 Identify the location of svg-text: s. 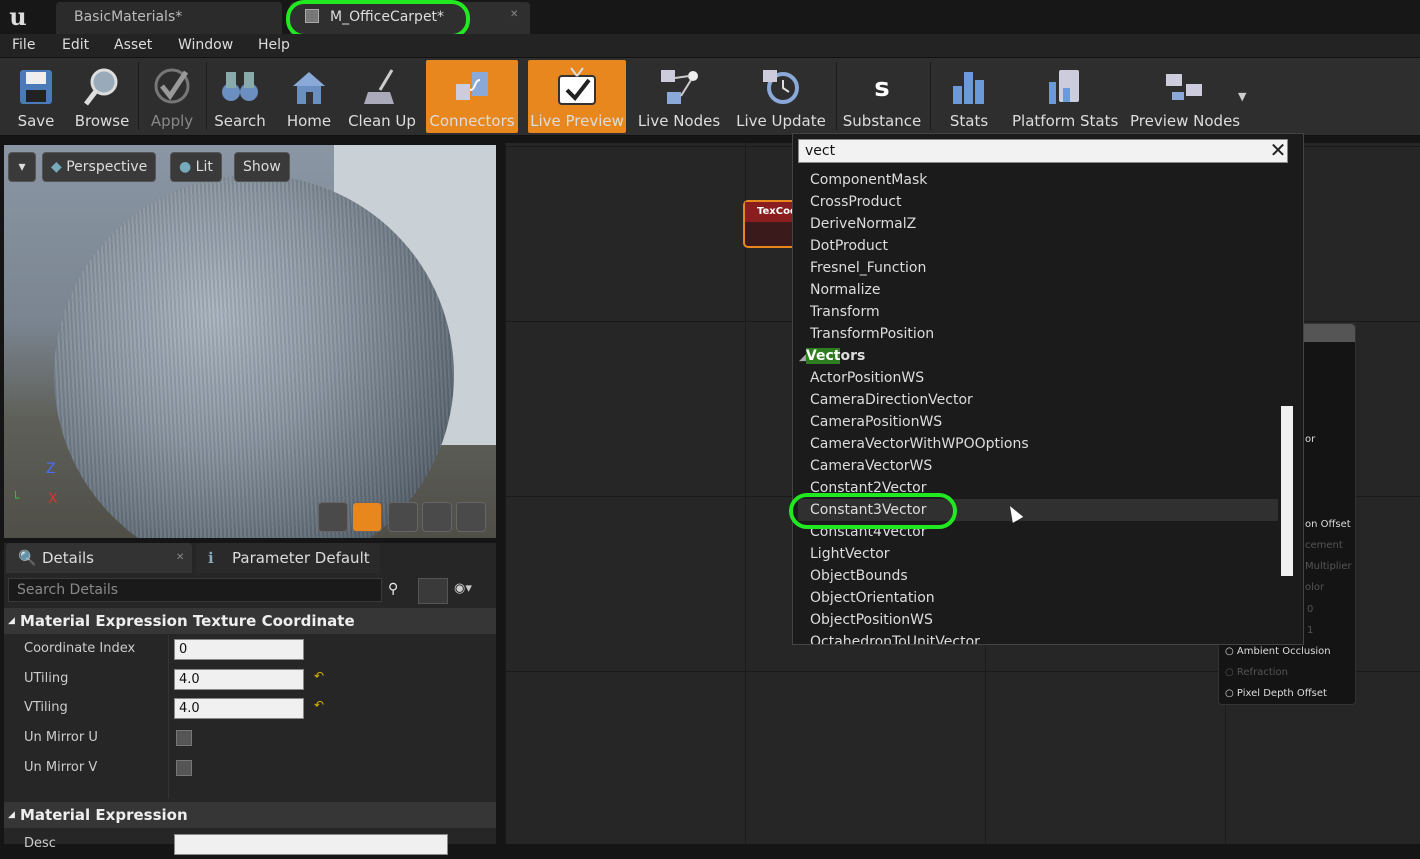
(881, 88).